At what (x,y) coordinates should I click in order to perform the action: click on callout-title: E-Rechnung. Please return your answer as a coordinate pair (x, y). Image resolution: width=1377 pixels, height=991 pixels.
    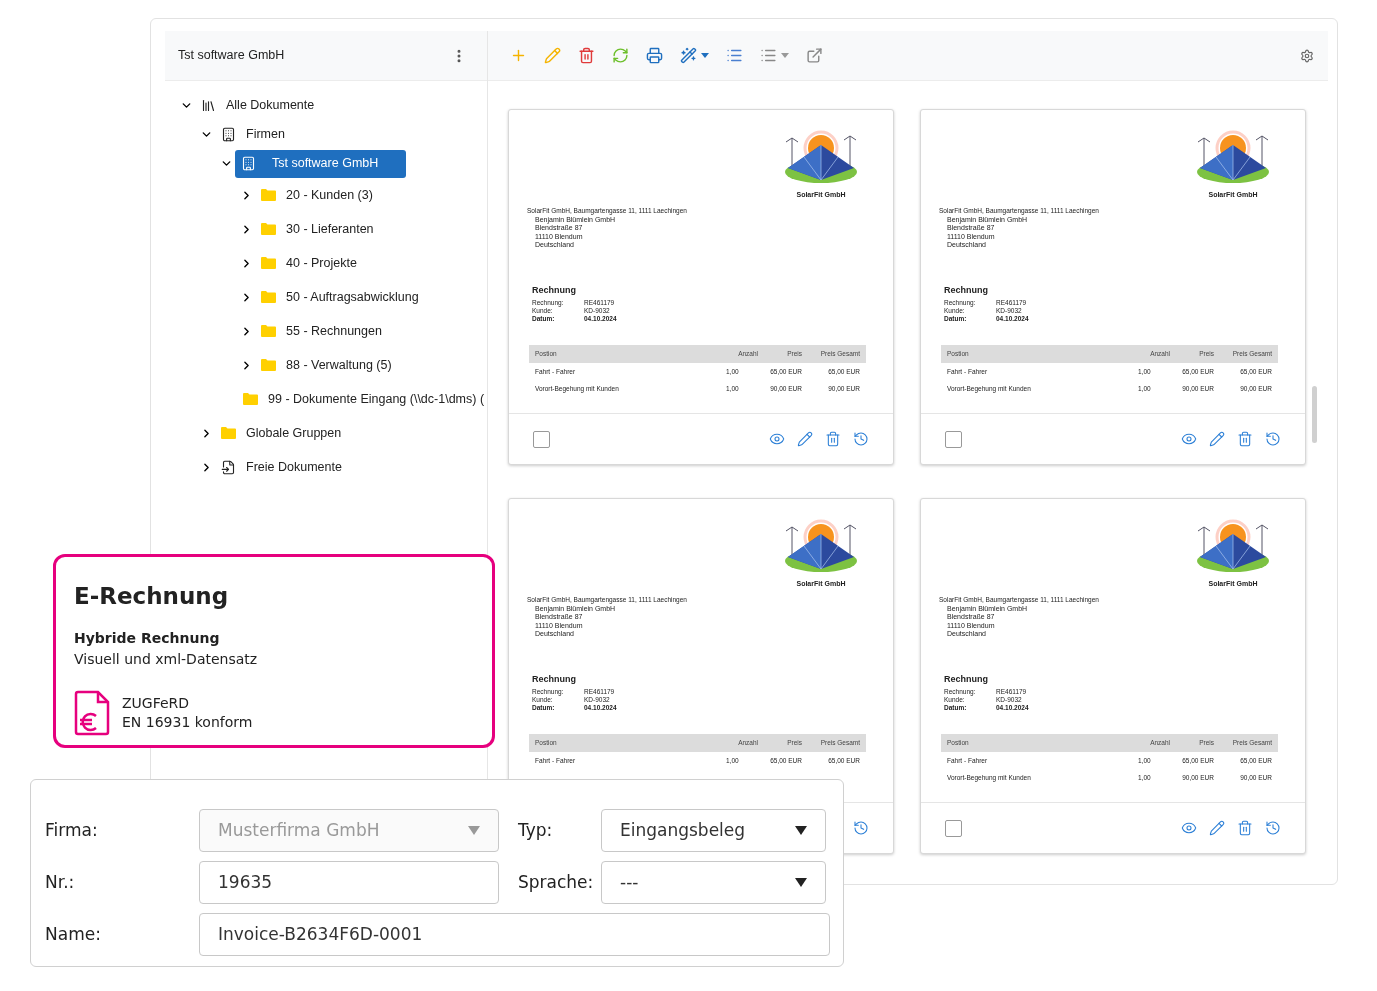
    Looking at the image, I should click on (152, 596).